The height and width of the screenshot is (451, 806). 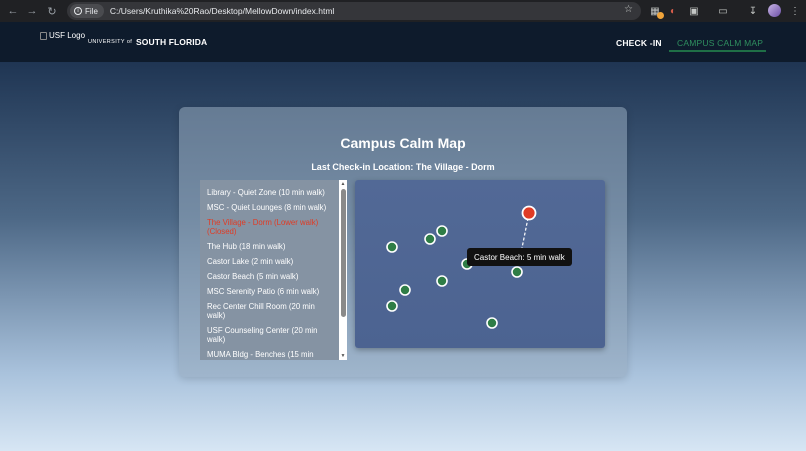 I want to click on more-menu-icon: ⋮, so click(x=795, y=11).